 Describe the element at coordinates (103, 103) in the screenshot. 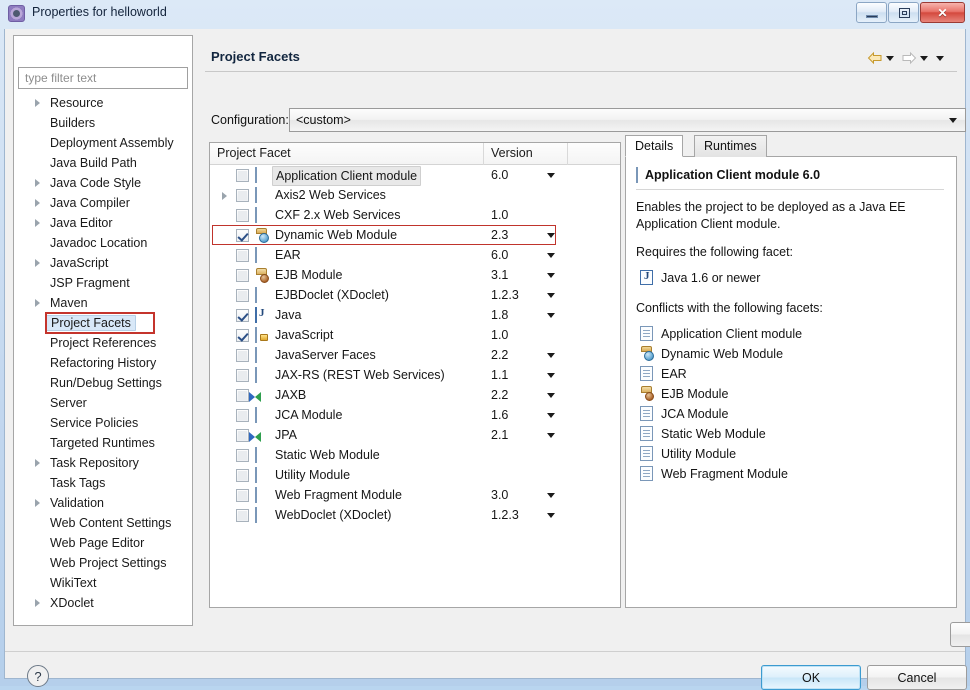

I see `sidebar-item-resource: Resource` at that location.